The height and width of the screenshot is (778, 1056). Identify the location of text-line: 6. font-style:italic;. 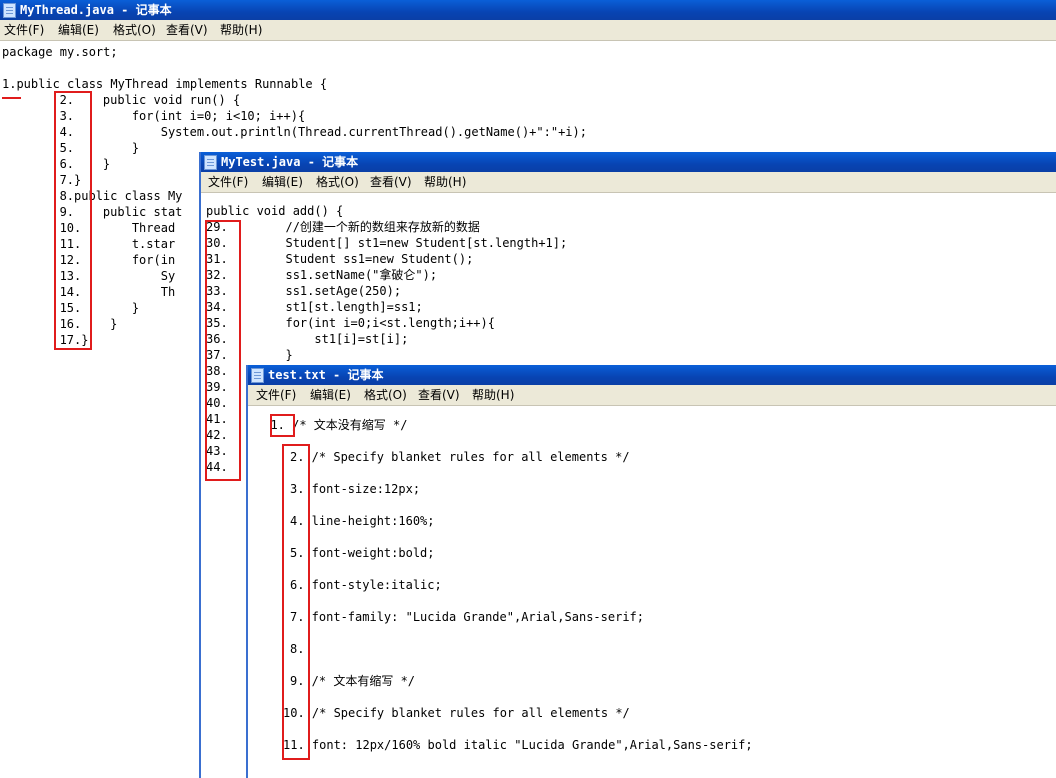
(366, 585).